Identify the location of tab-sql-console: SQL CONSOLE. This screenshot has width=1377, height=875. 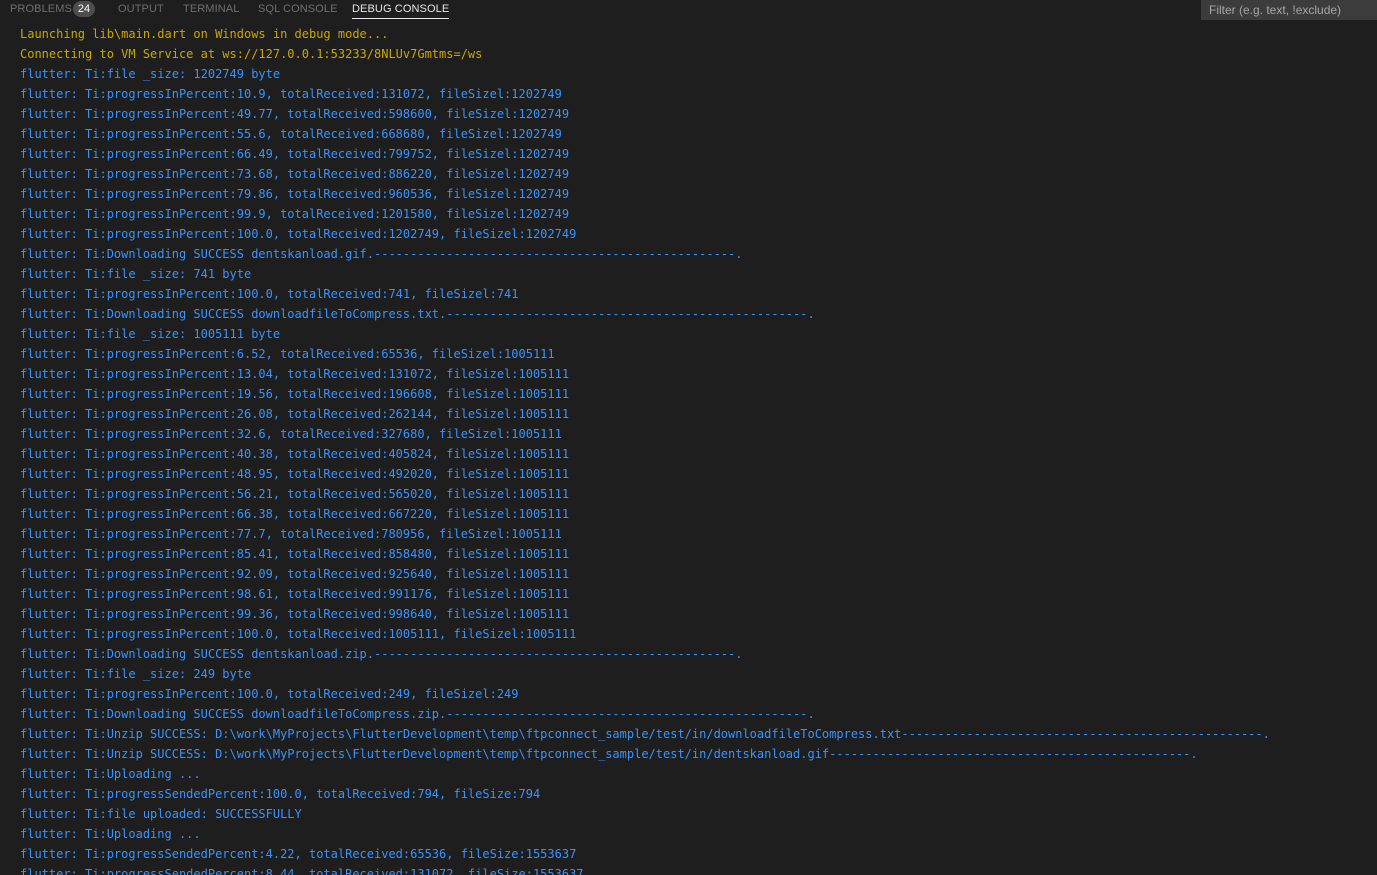
(298, 9).